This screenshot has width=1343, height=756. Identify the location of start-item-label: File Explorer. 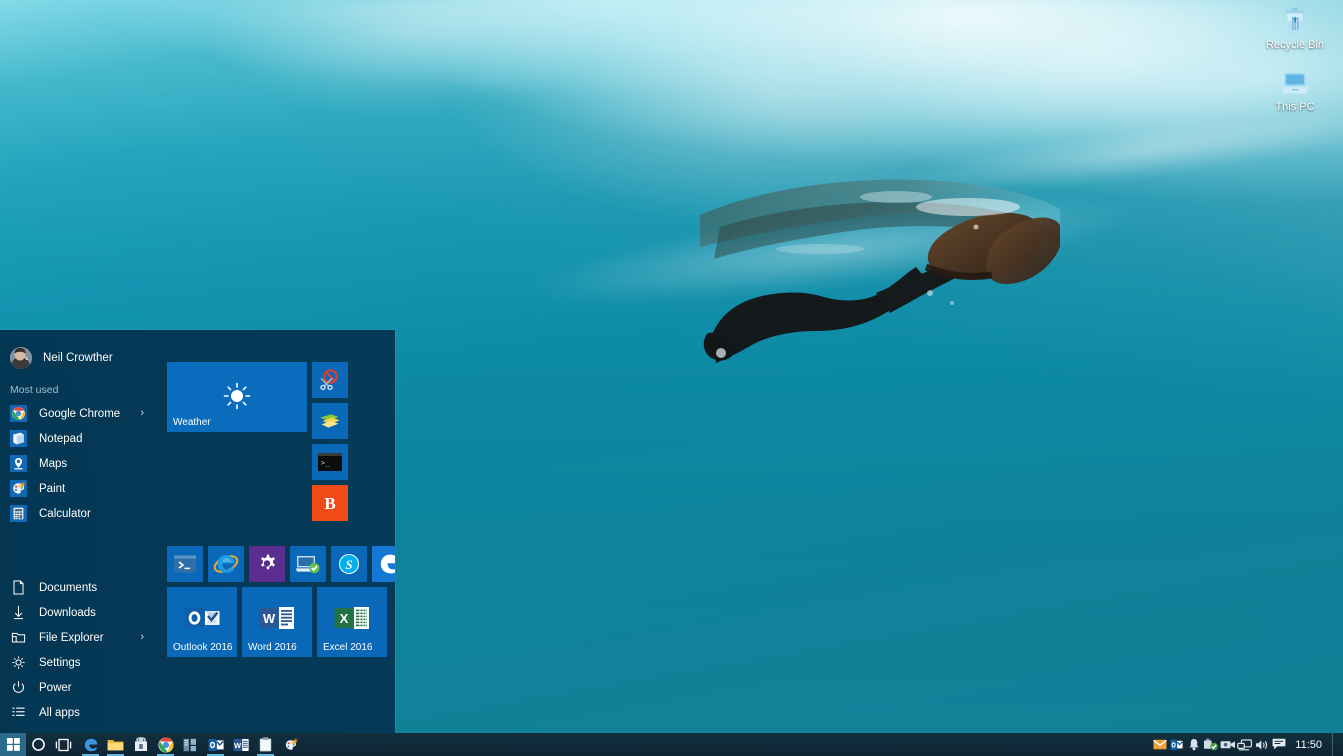
(71, 637).